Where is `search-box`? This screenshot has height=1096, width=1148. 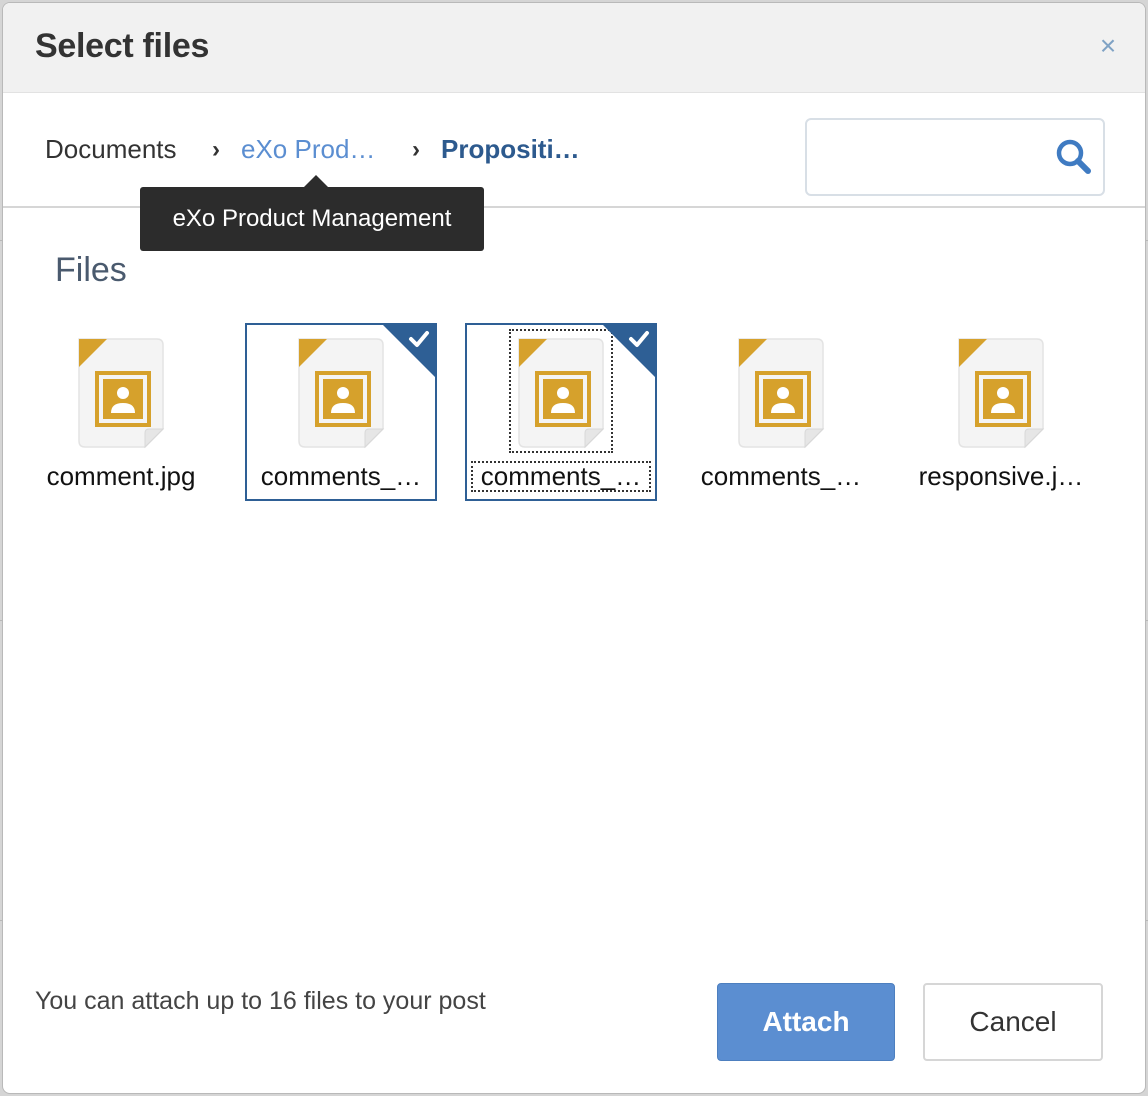
search-box is located at coordinates (955, 157).